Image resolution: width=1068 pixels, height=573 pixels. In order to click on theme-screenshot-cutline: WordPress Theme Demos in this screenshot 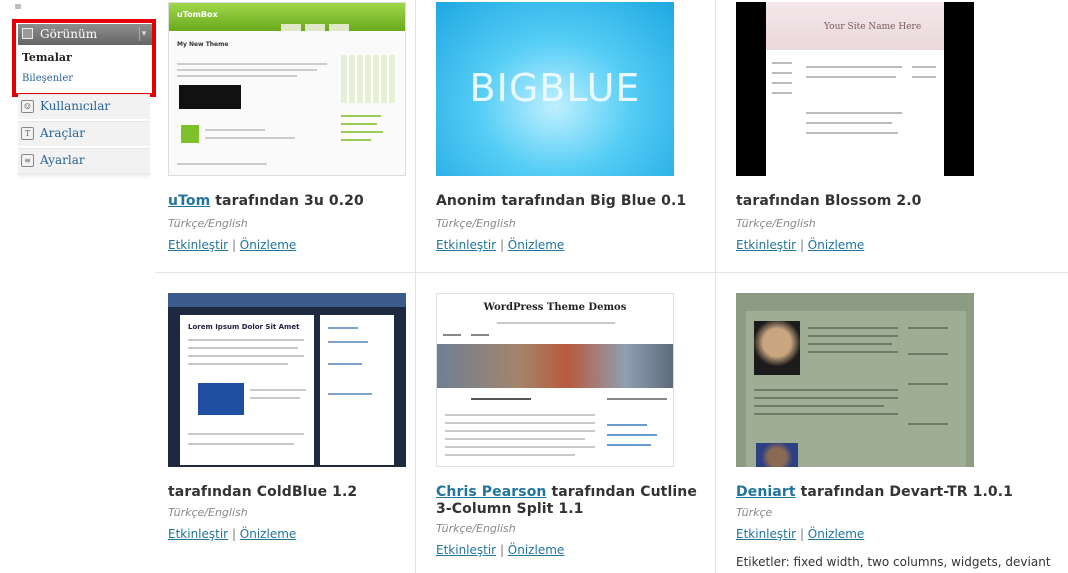, I will do `click(555, 380)`.